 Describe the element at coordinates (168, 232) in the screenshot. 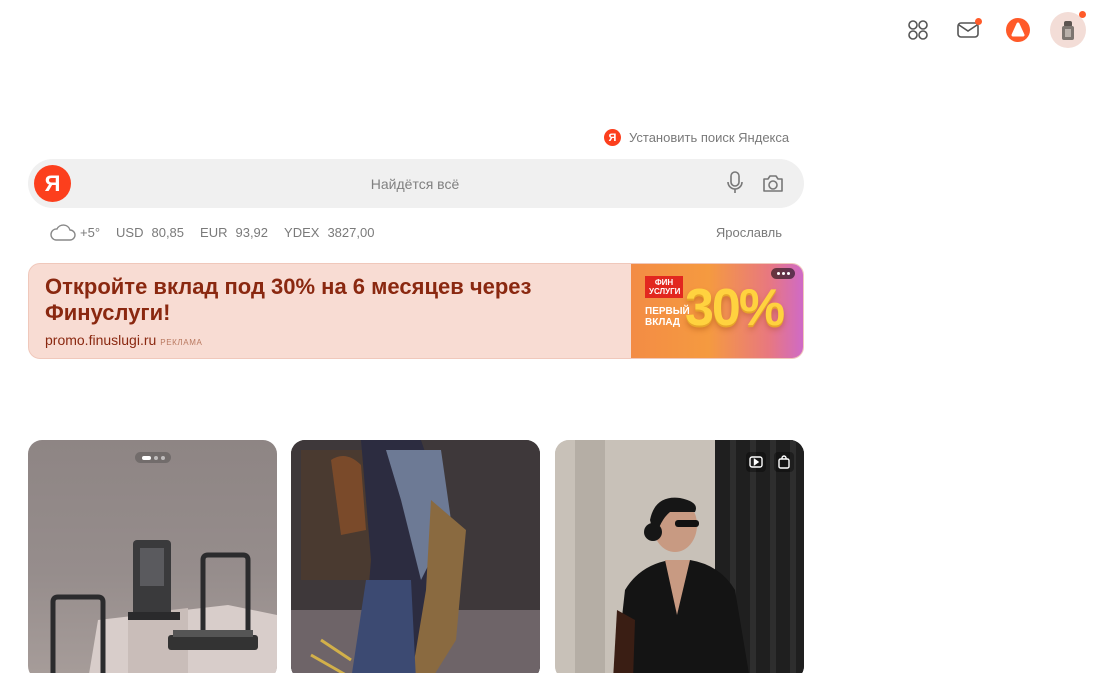

I see `rate-value: 80,85` at that location.